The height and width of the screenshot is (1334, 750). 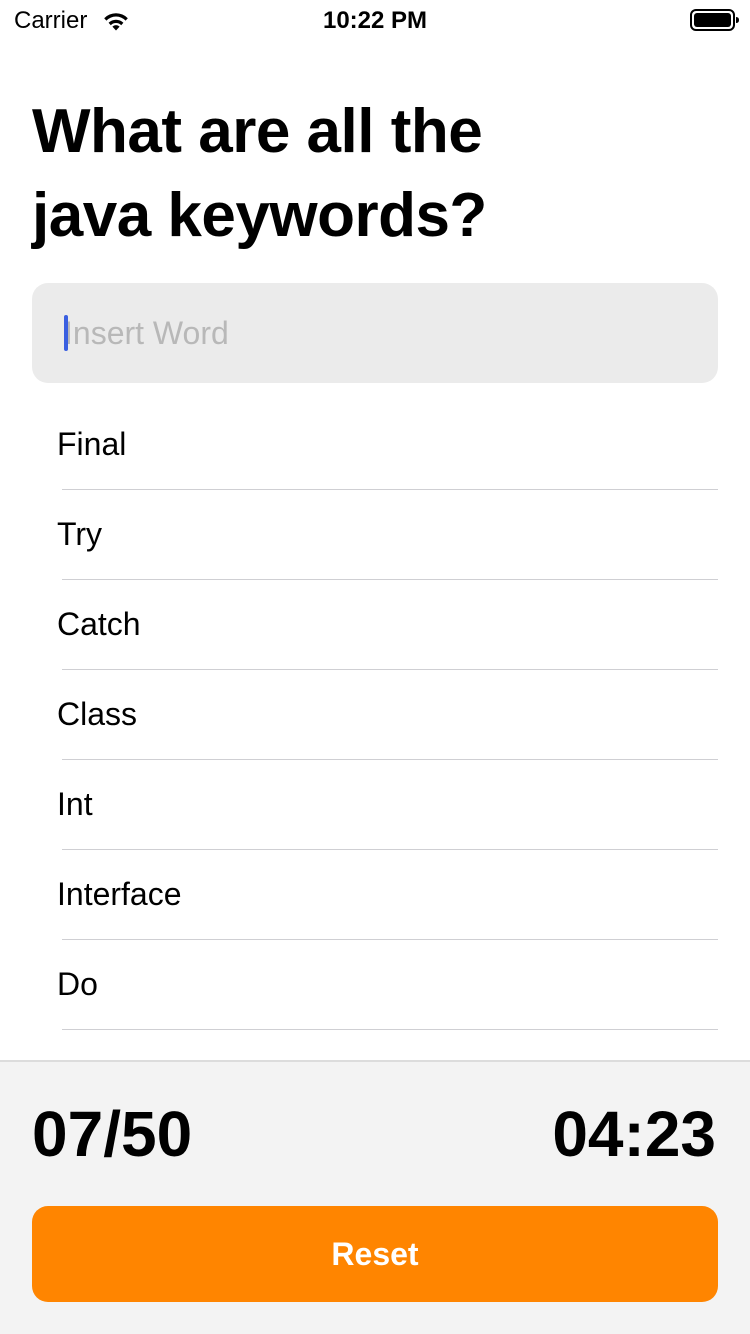 What do you see at coordinates (375, 445) in the screenshot?
I see `list-item: Final` at bounding box center [375, 445].